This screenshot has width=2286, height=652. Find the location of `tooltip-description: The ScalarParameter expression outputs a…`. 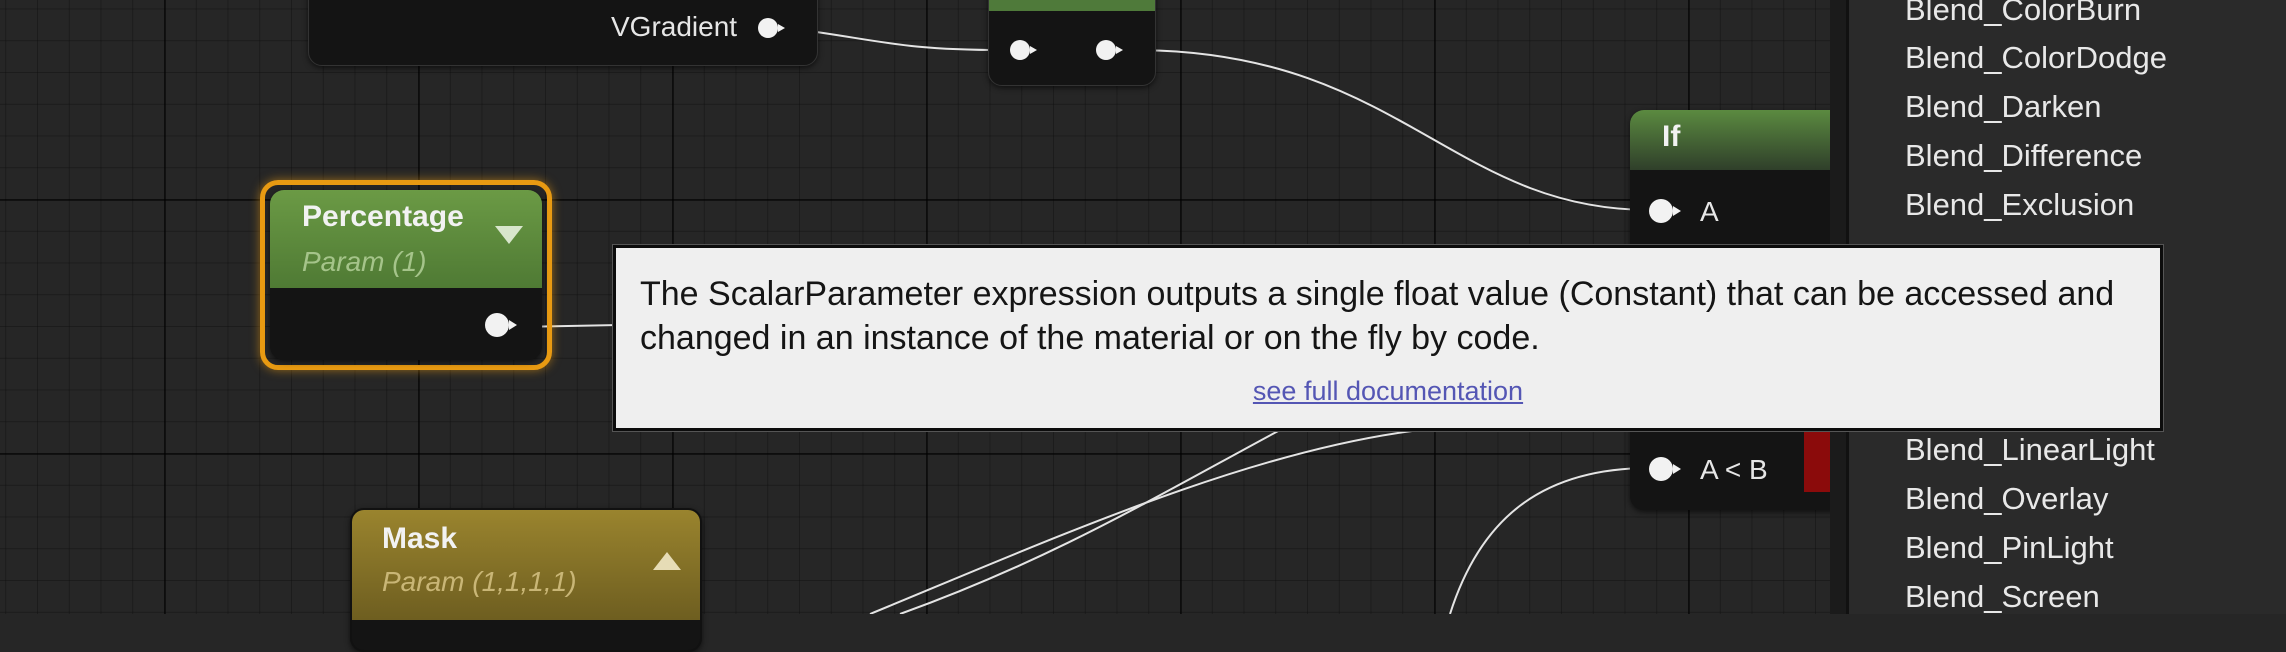

tooltip-description: The ScalarParameter expression outputs a… is located at coordinates (1377, 316).